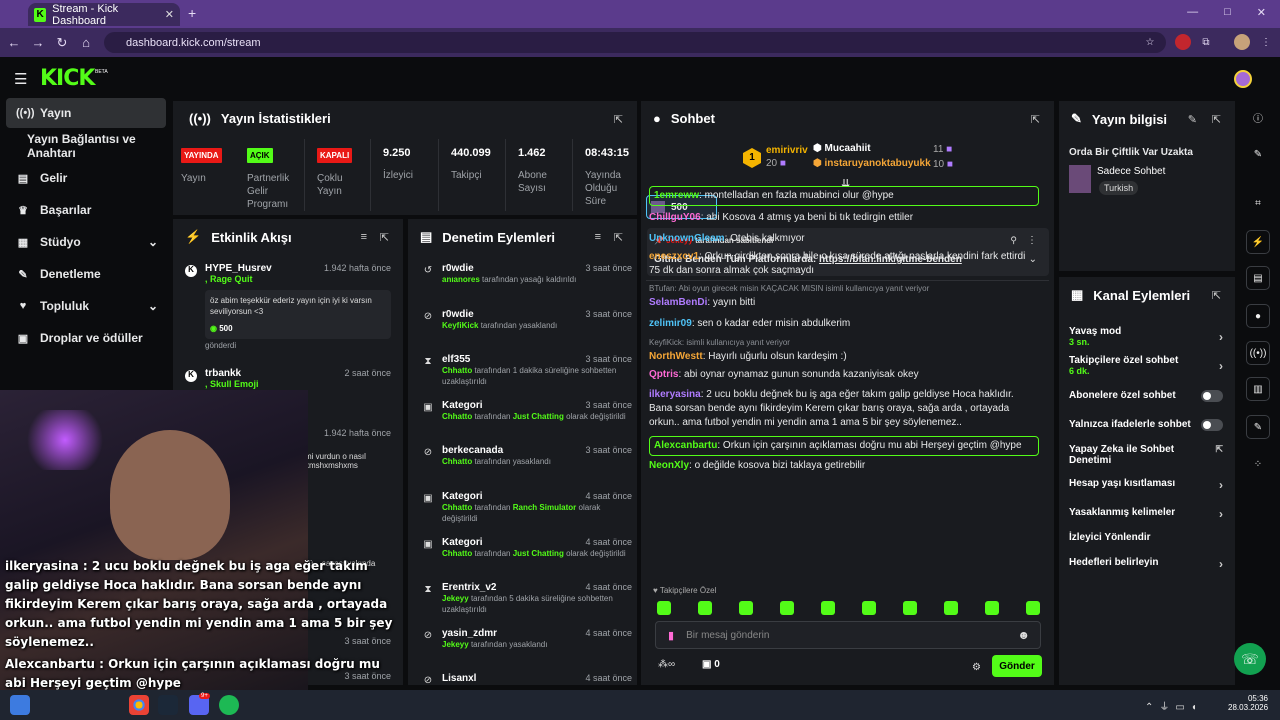 The height and width of the screenshot is (720, 1280). What do you see at coordinates (687, 238) in the screenshot?
I see `chat-username: UnknownGleam` at bounding box center [687, 238].